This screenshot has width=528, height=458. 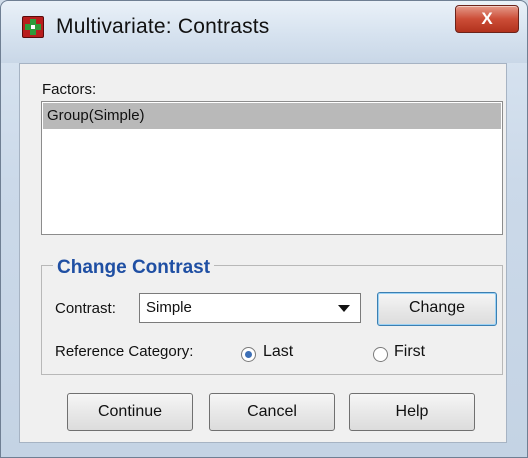 What do you see at coordinates (124, 351) in the screenshot?
I see `reference-category-label: Reference Category:` at bounding box center [124, 351].